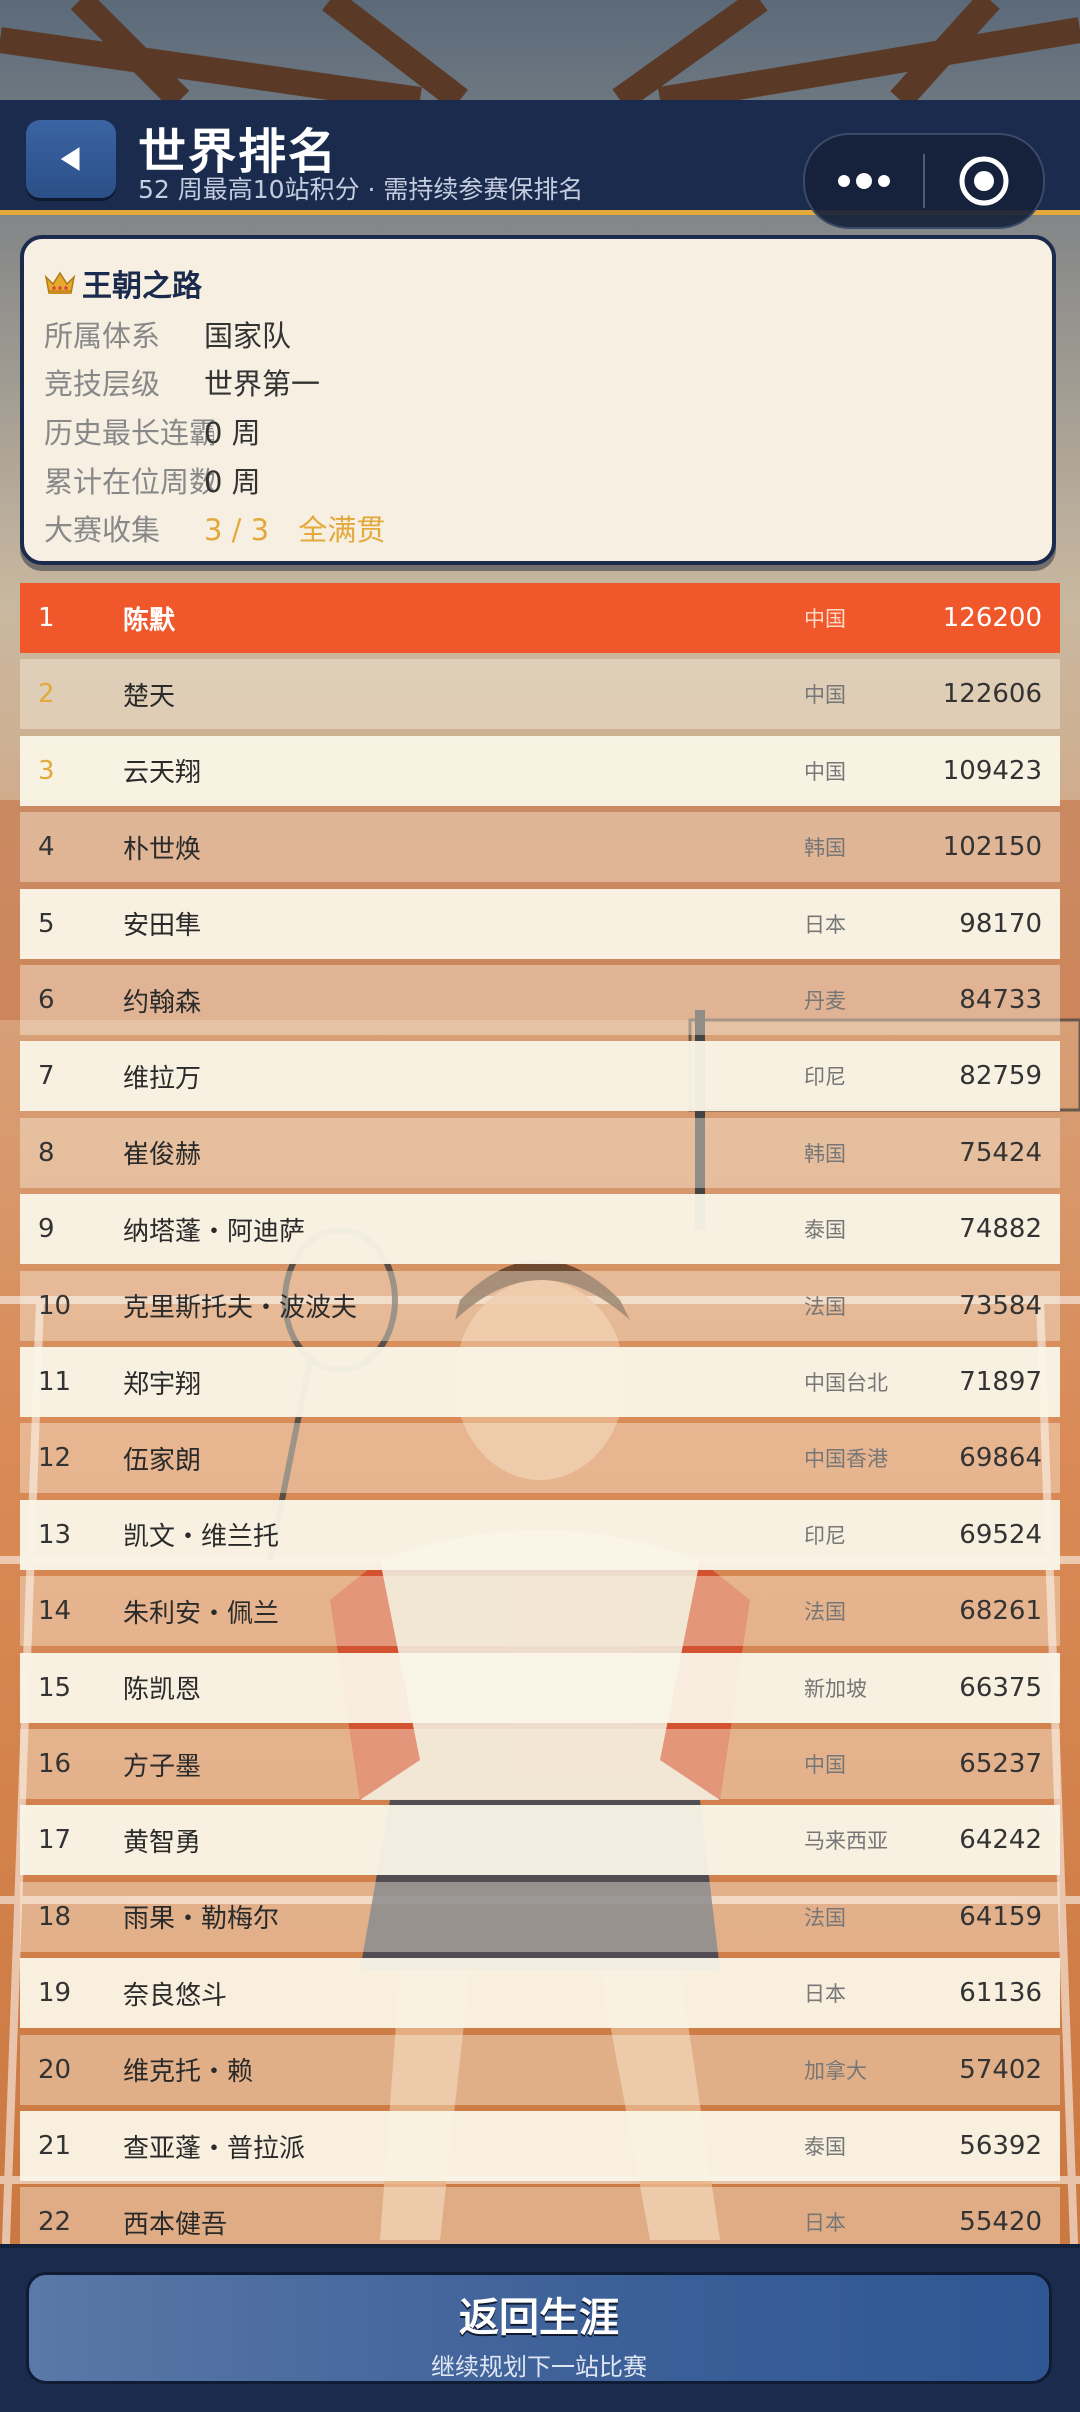  Describe the element at coordinates (46, 1000) in the screenshot. I see `rank-number: 6` at that location.